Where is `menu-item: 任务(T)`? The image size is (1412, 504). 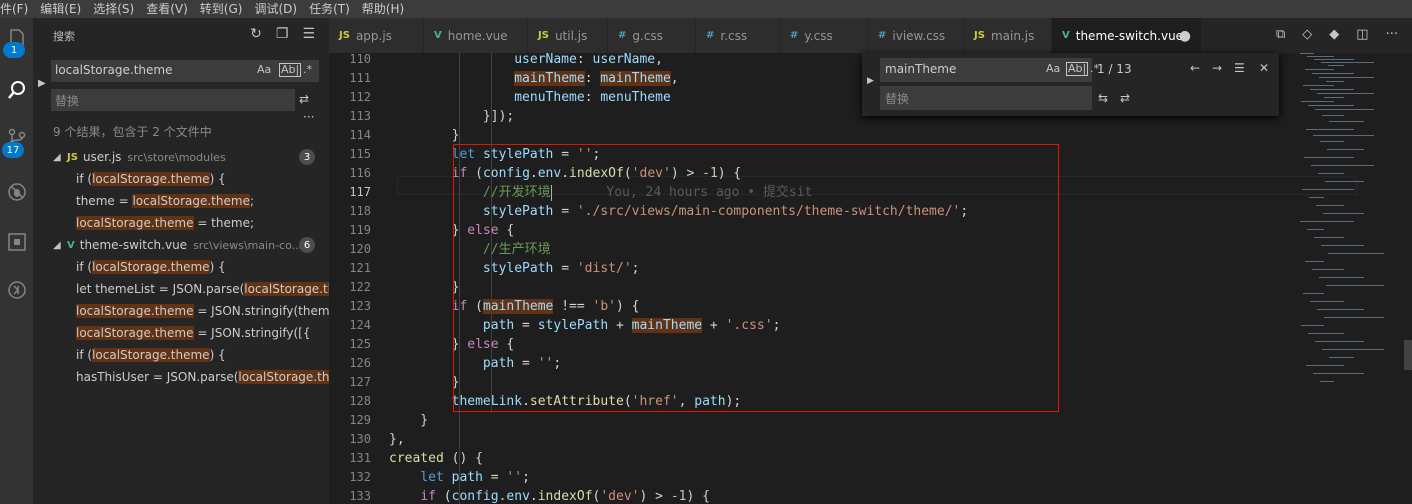
menu-item: 任务(T) is located at coordinates (329, 9).